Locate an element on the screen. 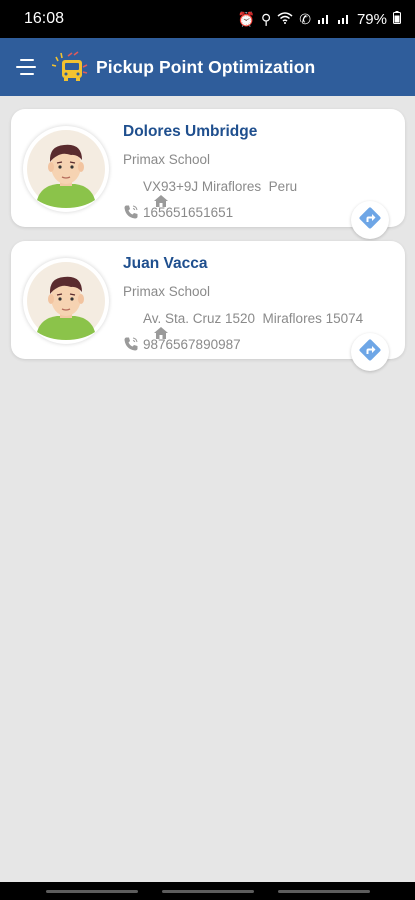  app-bar: Pickup Point Optimization is located at coordinates (207, 67).